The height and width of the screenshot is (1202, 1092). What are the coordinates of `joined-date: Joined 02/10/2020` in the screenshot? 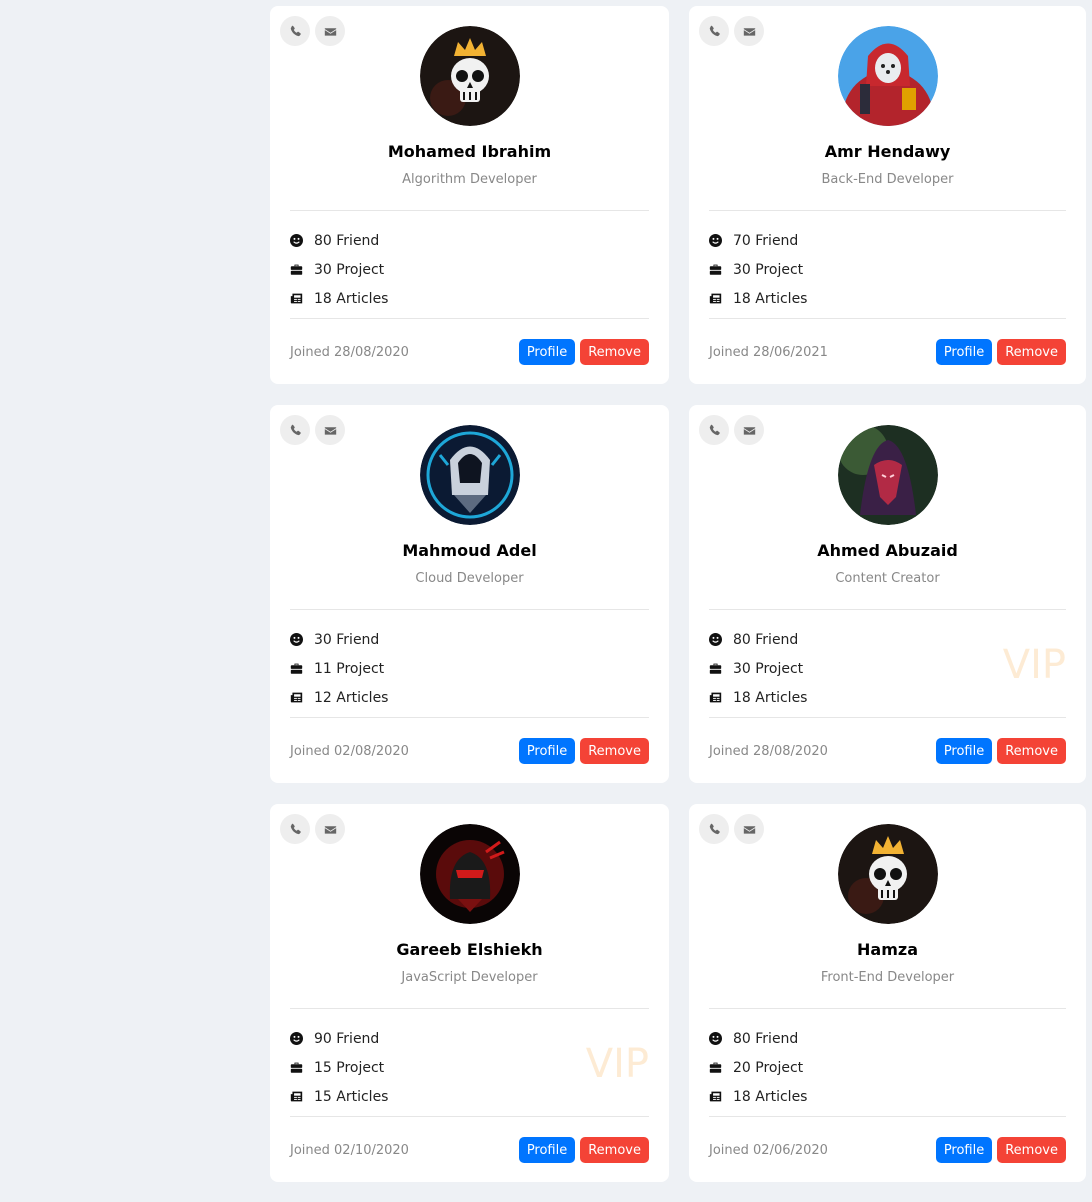 It's located at (349, 1150).